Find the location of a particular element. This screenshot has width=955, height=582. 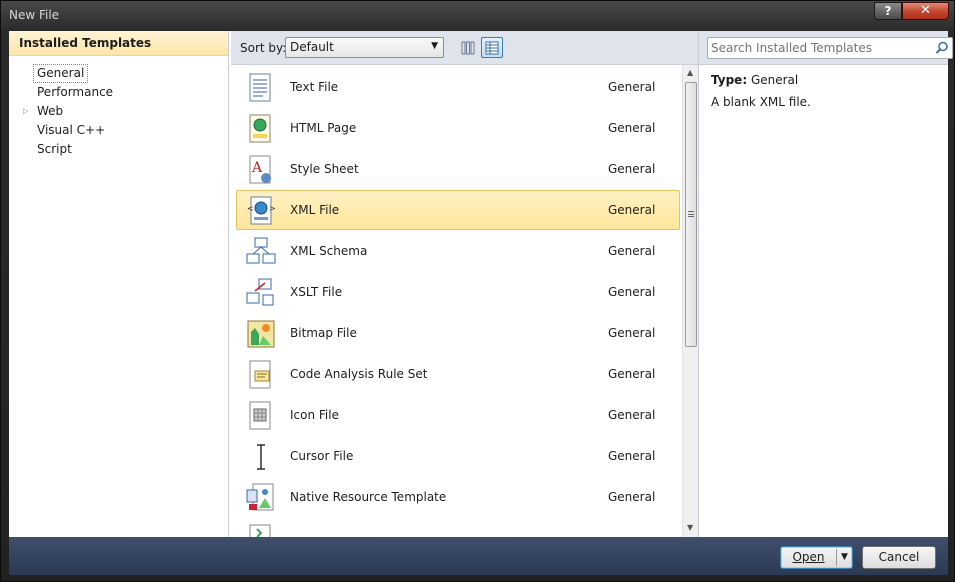

title-bar: New File ? ✕ is located at coordinates (477, 16).